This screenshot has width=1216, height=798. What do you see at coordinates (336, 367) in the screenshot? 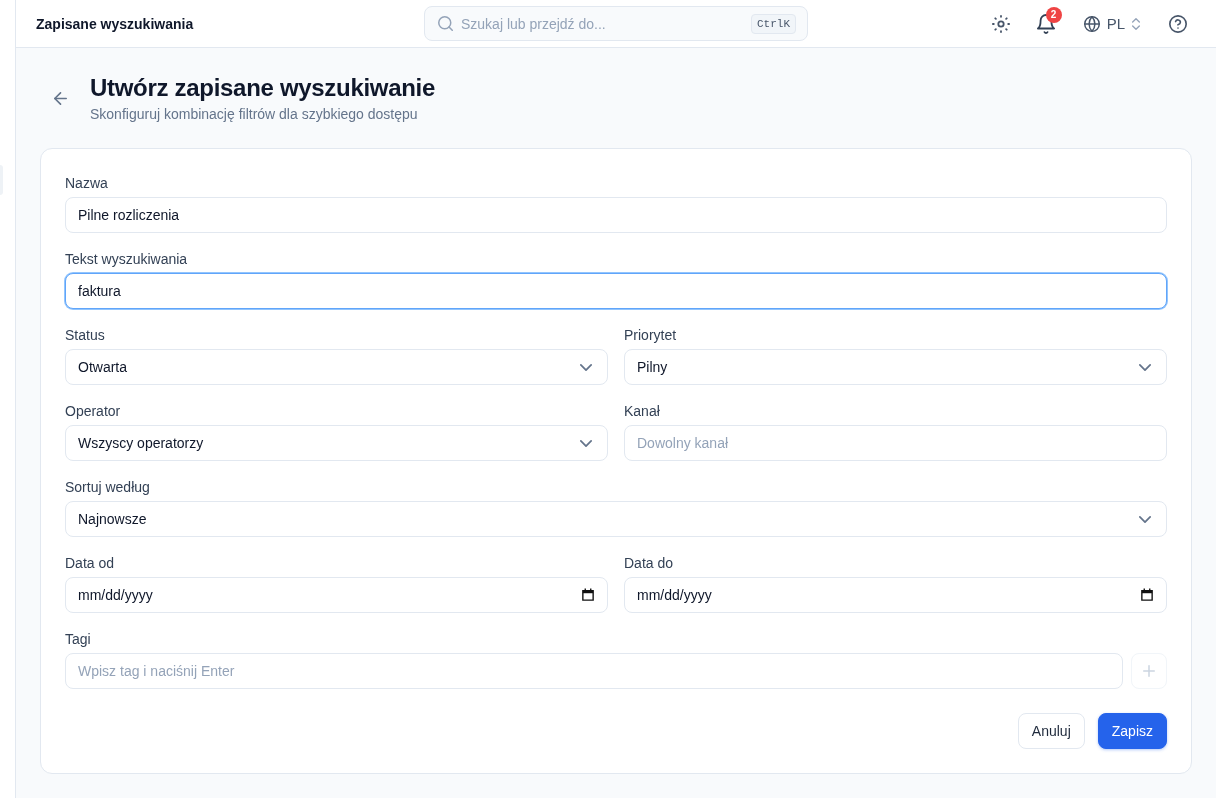
I see `dropdown: Otwarta` at bounding box center [336, 367].